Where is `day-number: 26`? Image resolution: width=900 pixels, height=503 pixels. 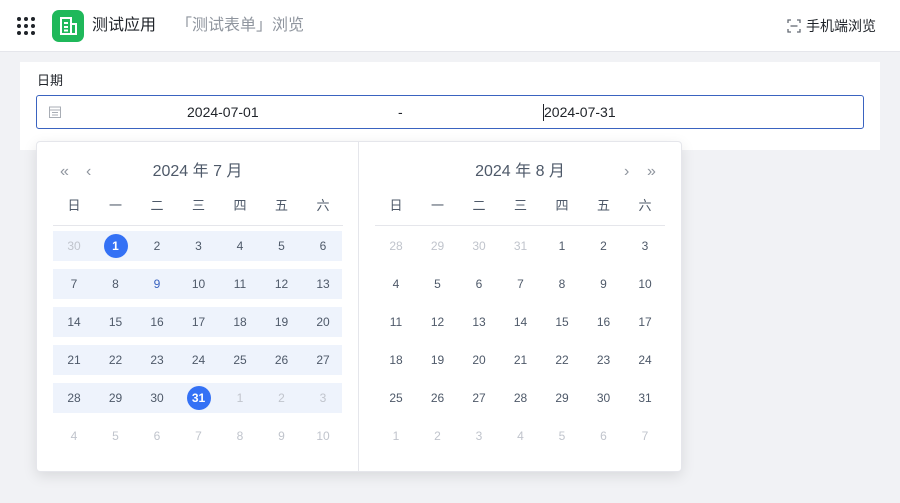
day-number: 26 is located at coordinates (281, 360).